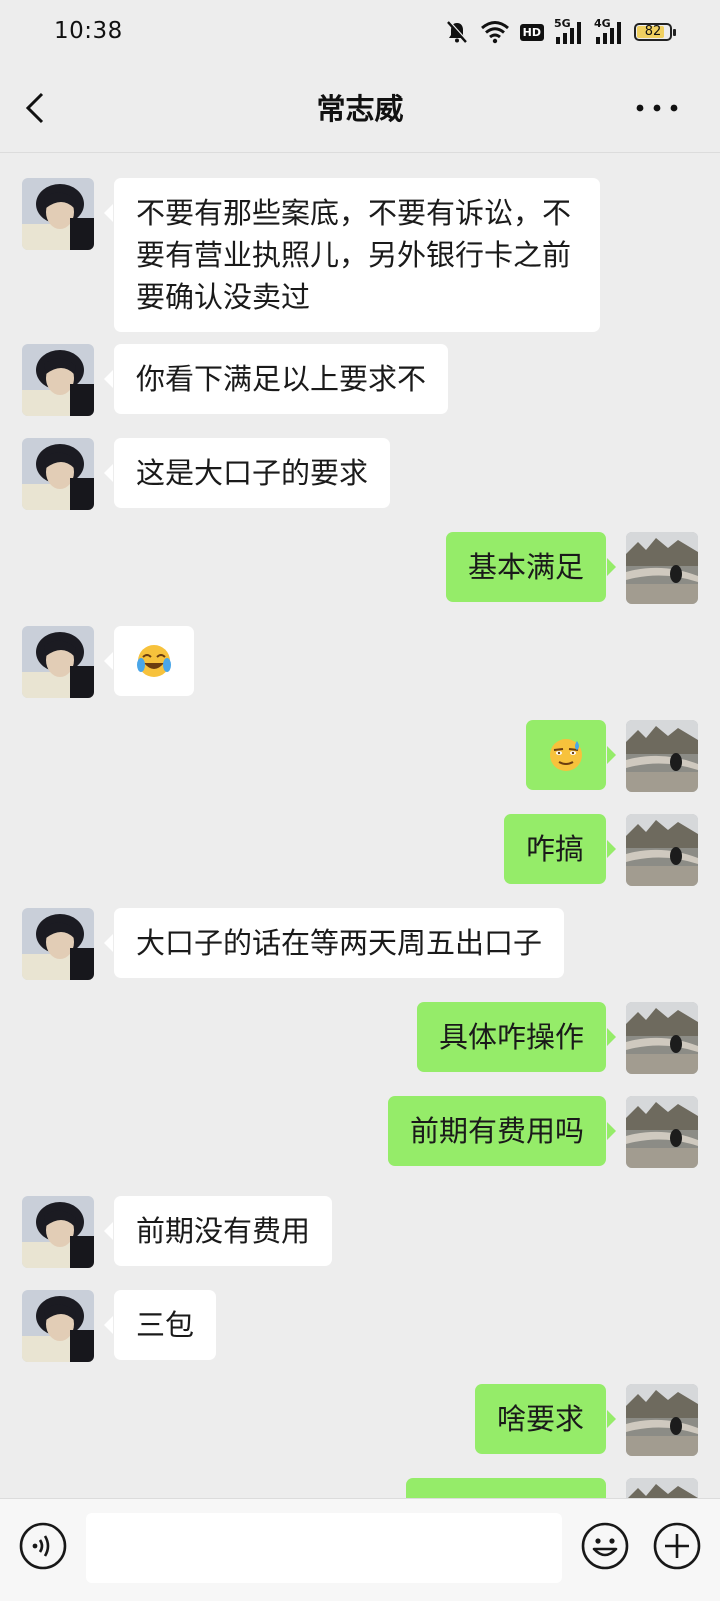 The height and width of the screenshot is (1601, 720). I want to click on message-bubble: 基本满足, so click(531, 567).